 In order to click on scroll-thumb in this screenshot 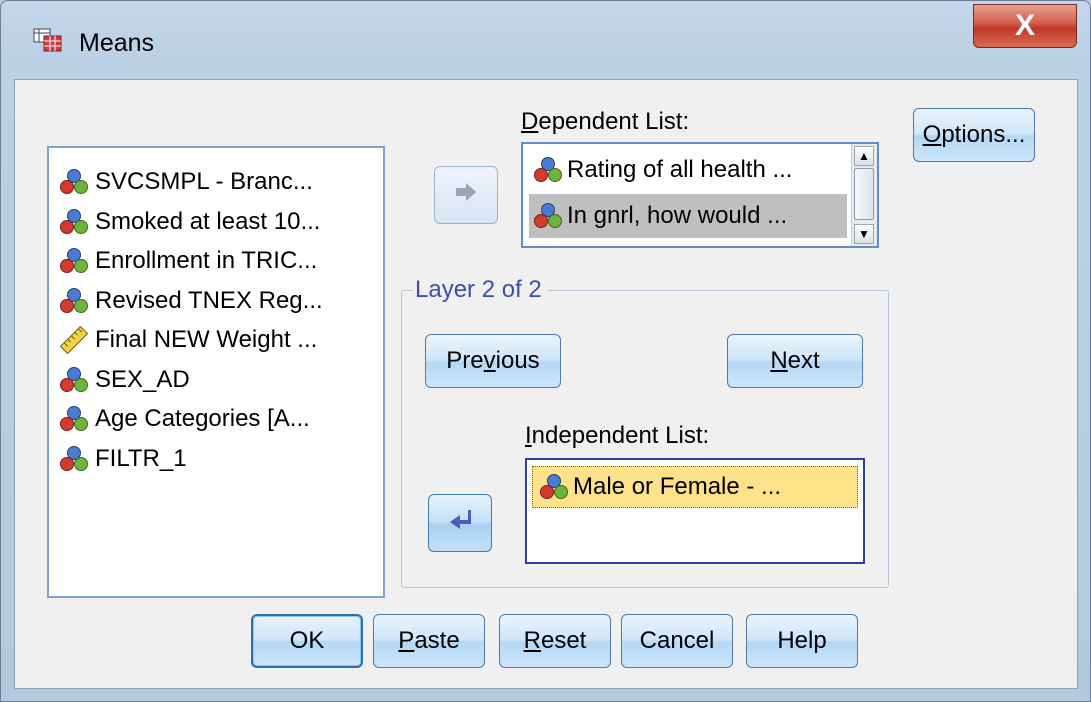, I will do `click(864, 194)`.